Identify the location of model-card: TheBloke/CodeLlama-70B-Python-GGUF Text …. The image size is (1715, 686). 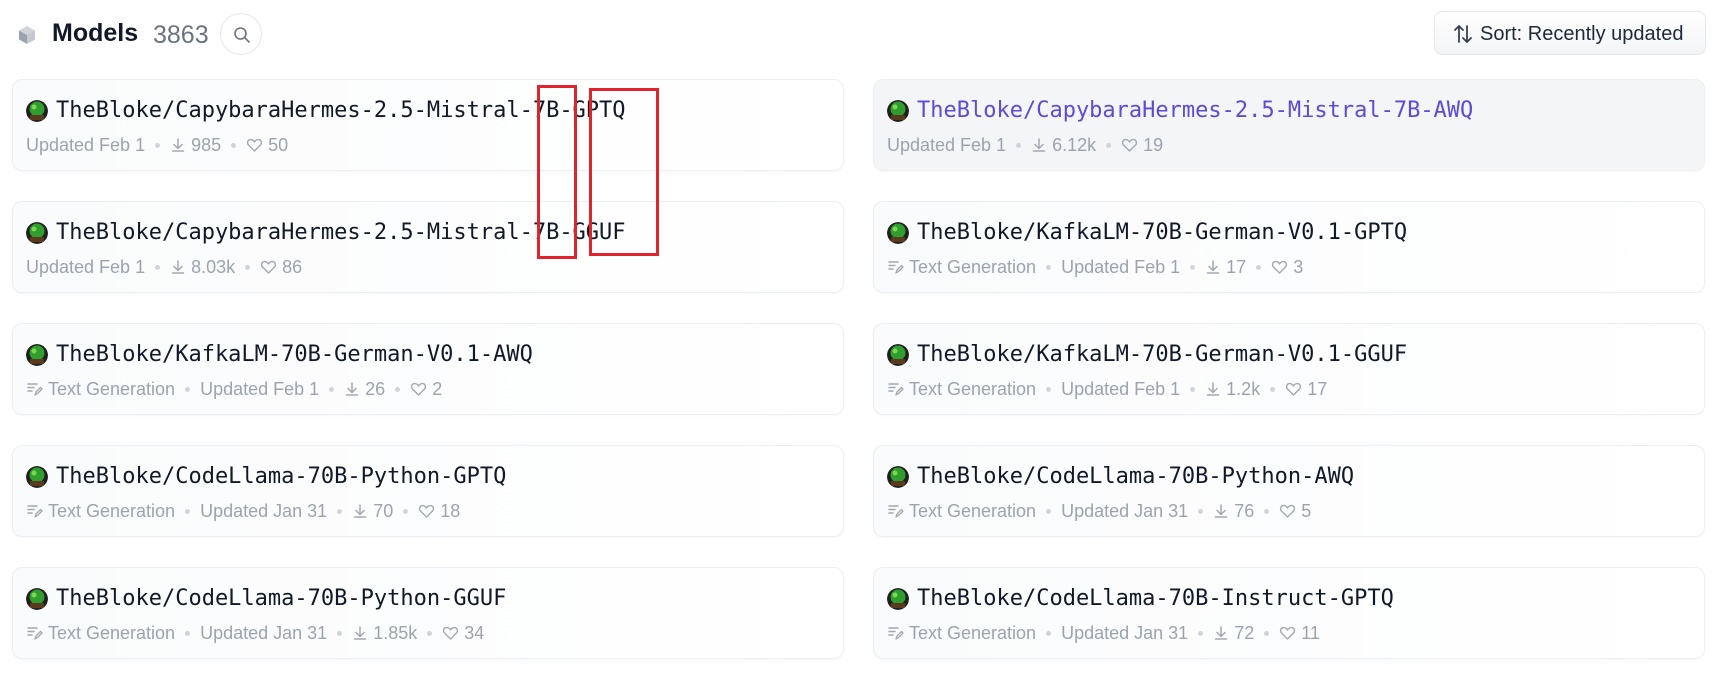
(428, 613).